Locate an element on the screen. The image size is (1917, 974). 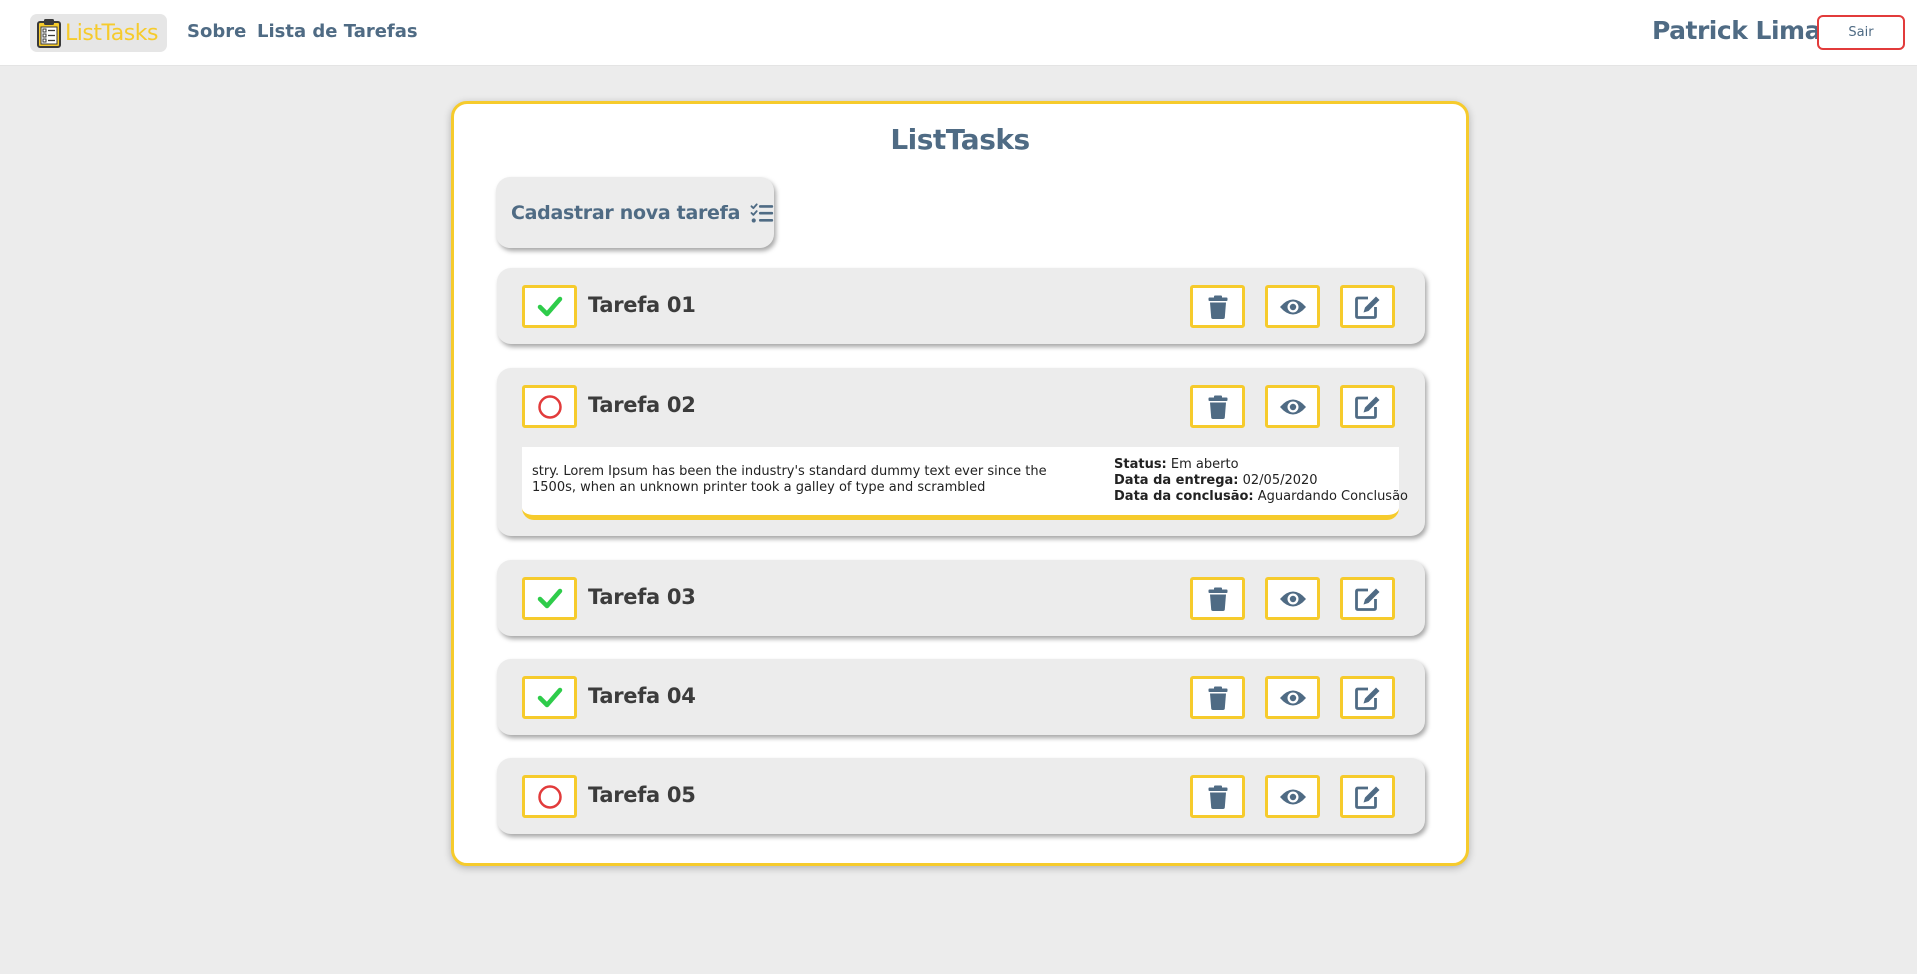
status-label: Status: is located at coordinates (1140, 464).